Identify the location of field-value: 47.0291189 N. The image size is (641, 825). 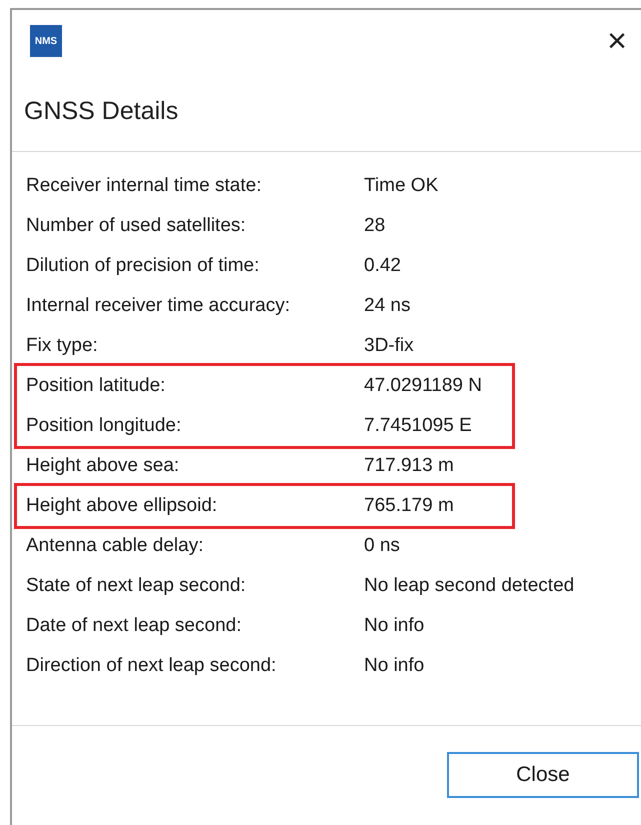
(423, 386).